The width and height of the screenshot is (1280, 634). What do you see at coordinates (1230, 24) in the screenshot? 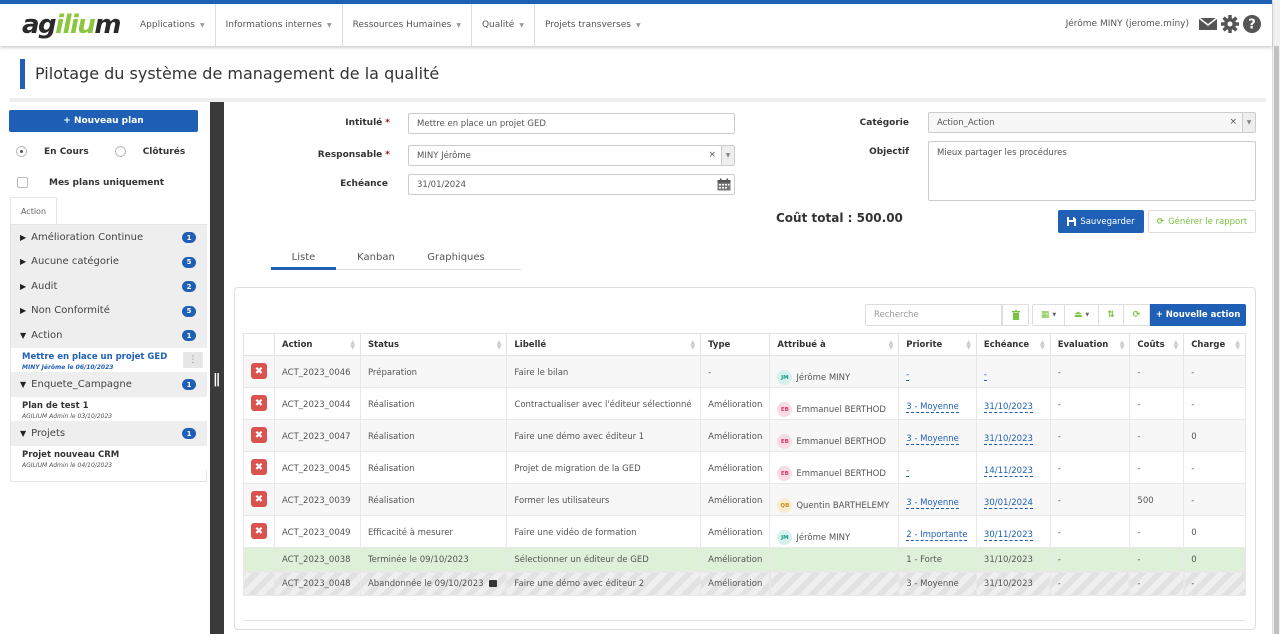
I see `gear-icon` at bounding box center [1230, 24].